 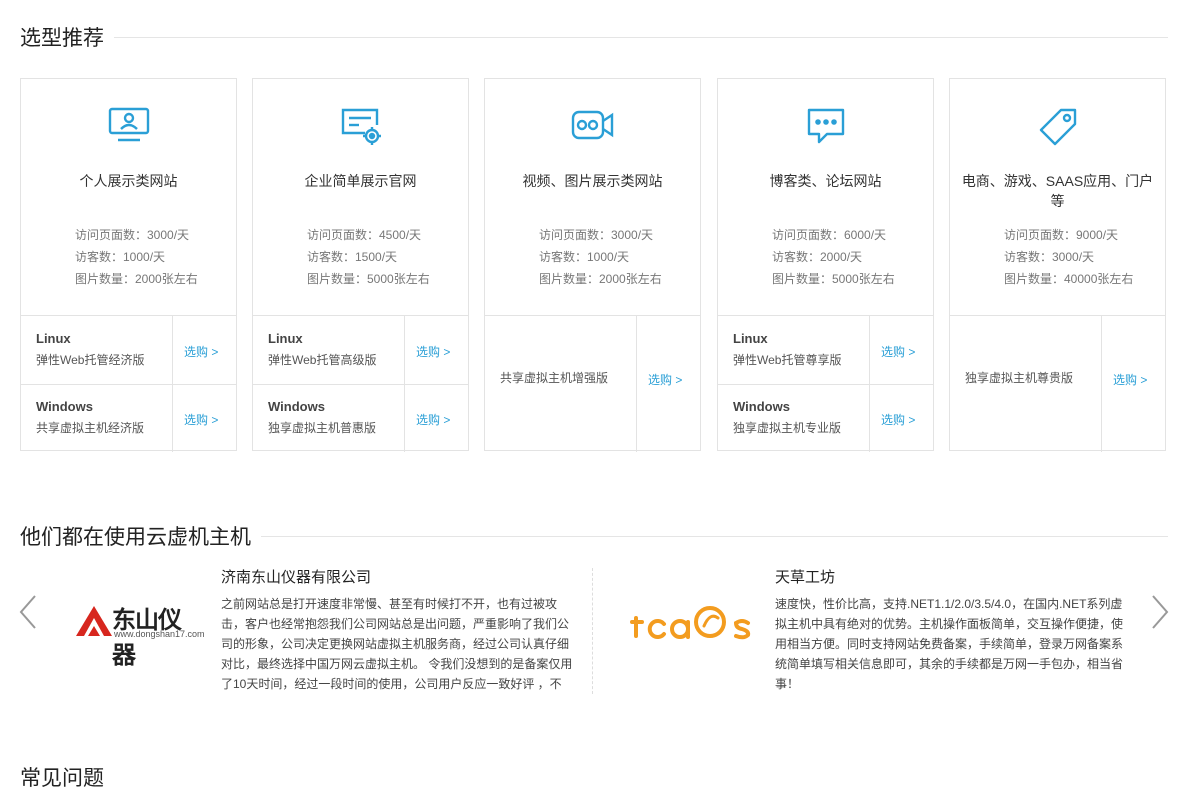 I want to click on section-title: 选型推荐, so click(x=62, y=38).